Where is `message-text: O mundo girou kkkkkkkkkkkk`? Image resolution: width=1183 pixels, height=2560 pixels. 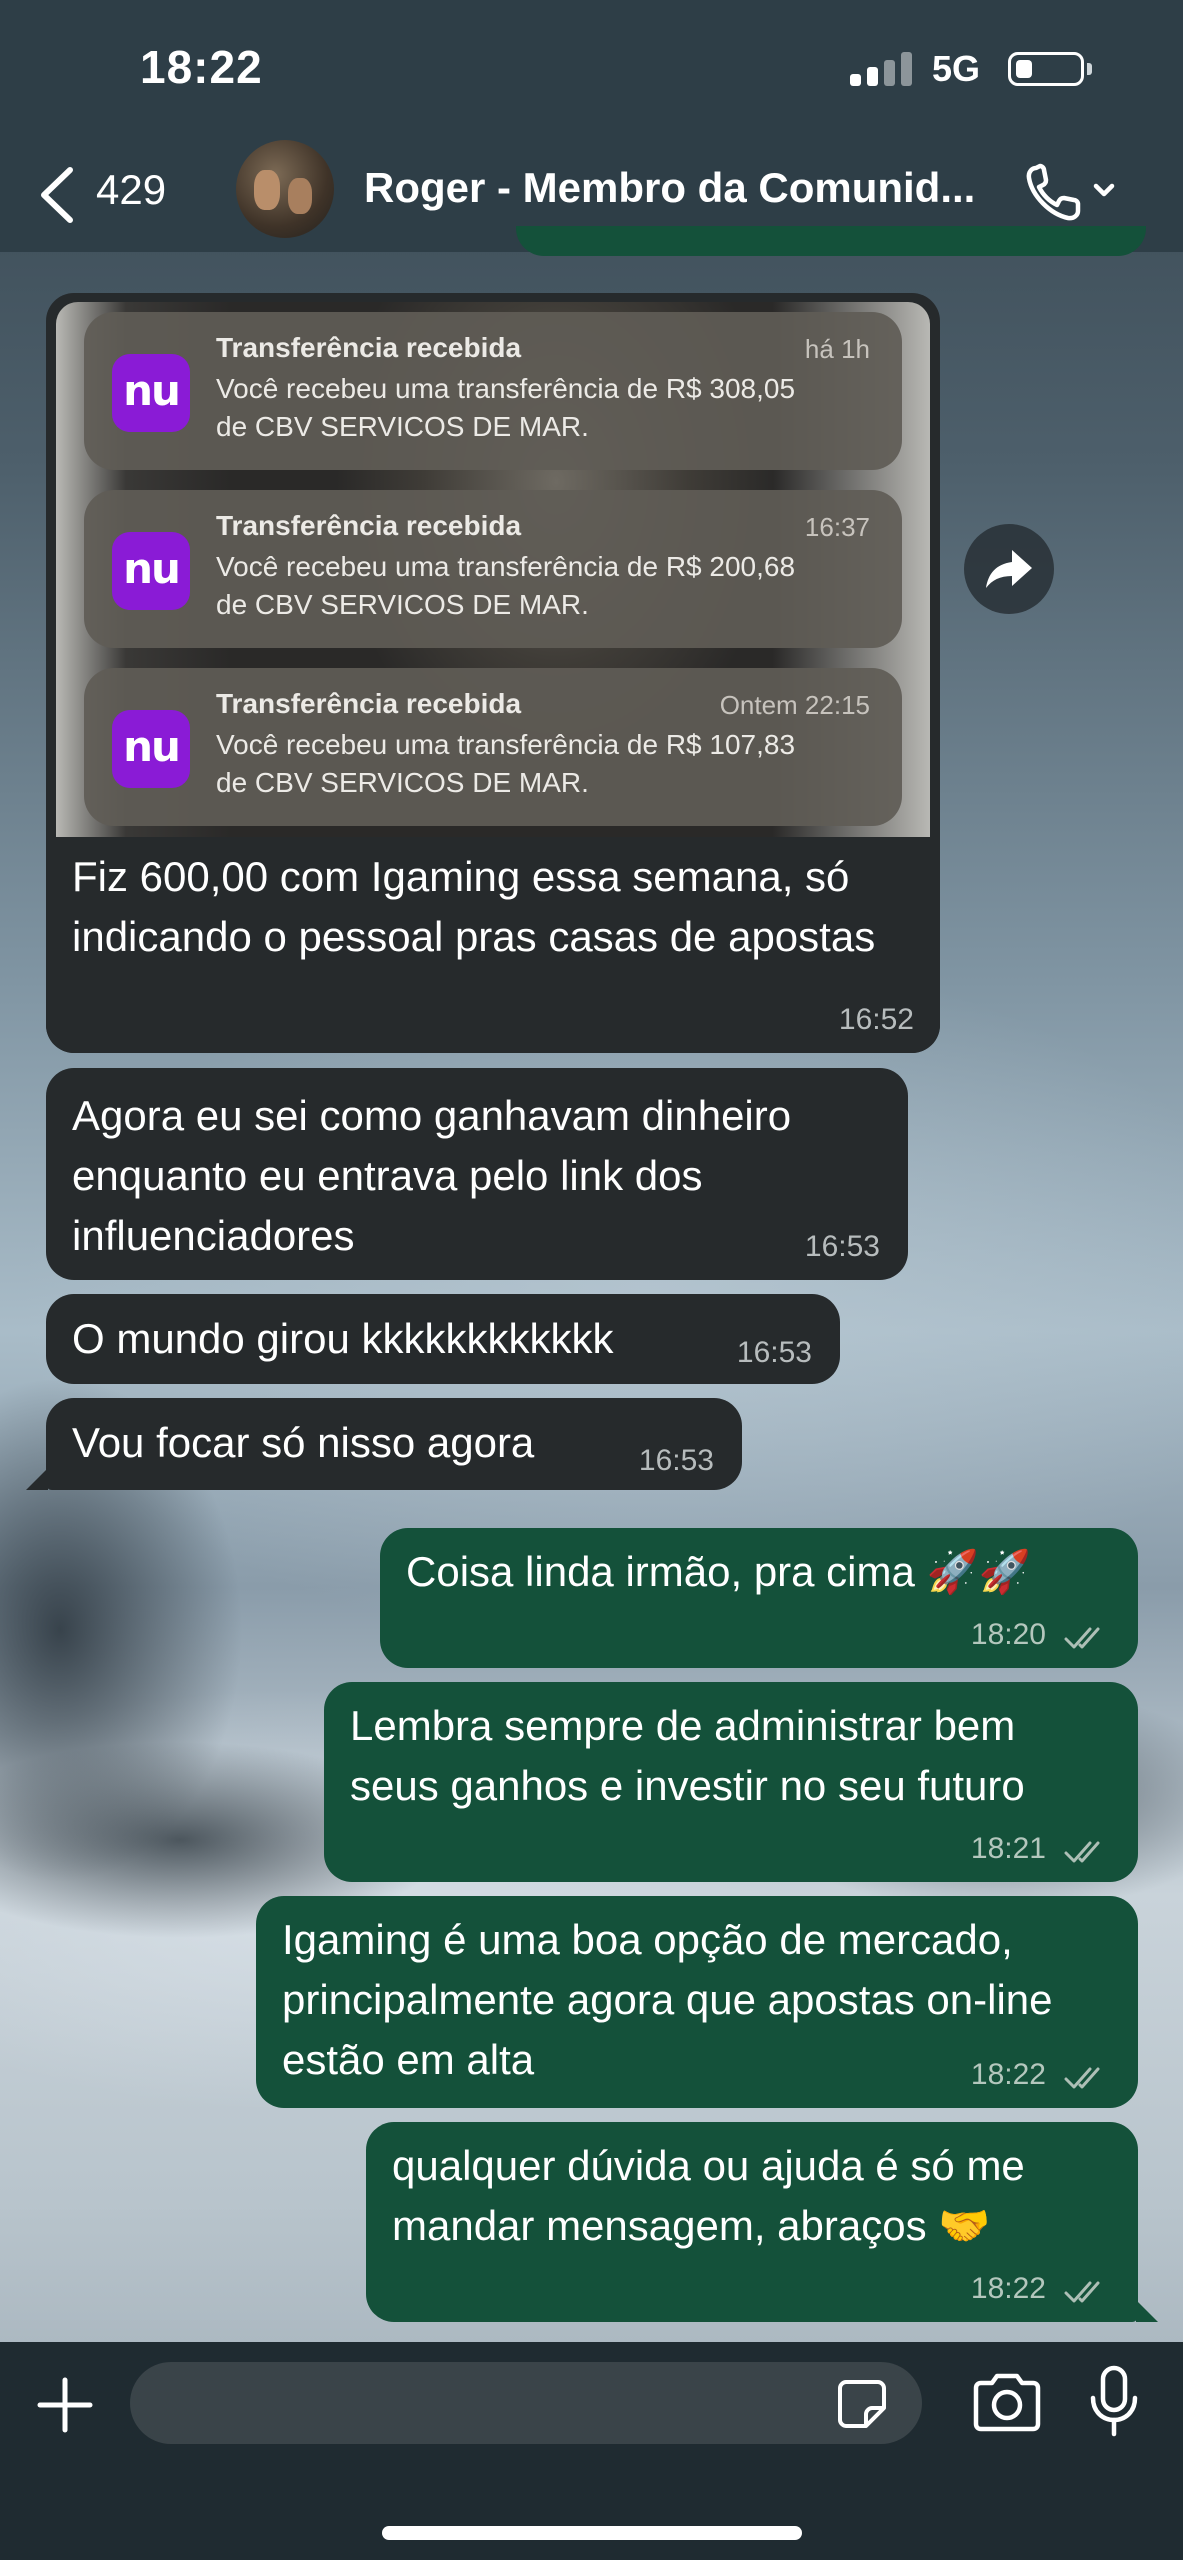 message-text: O mundo girou kkkkkkkkkkkk is located at coordinates (343, 1338).